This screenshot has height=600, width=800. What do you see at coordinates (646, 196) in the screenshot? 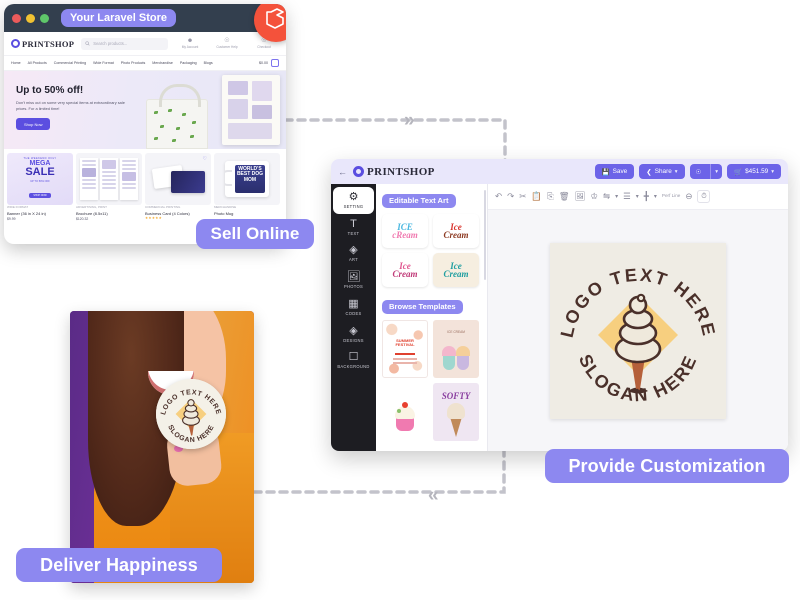
I see `distribute-button: ╋` at bounding box center [646, 196].